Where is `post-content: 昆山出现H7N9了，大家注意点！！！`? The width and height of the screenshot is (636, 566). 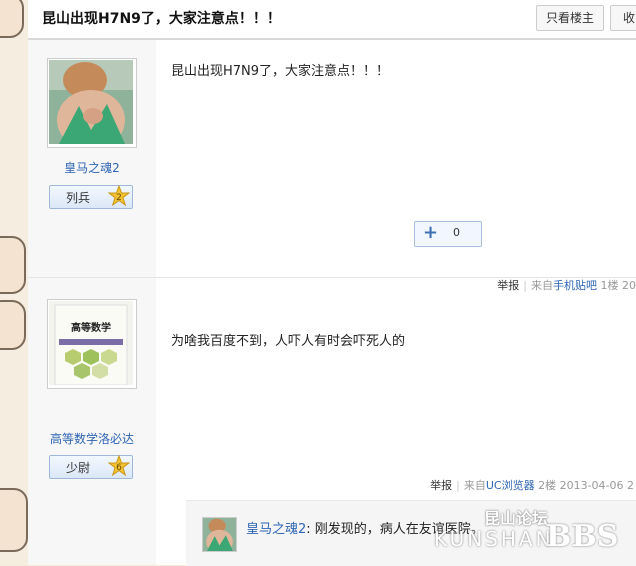 post-content: 昆山出现H7N9了，大家注意点！！！ is located at coordinates (280, 71).